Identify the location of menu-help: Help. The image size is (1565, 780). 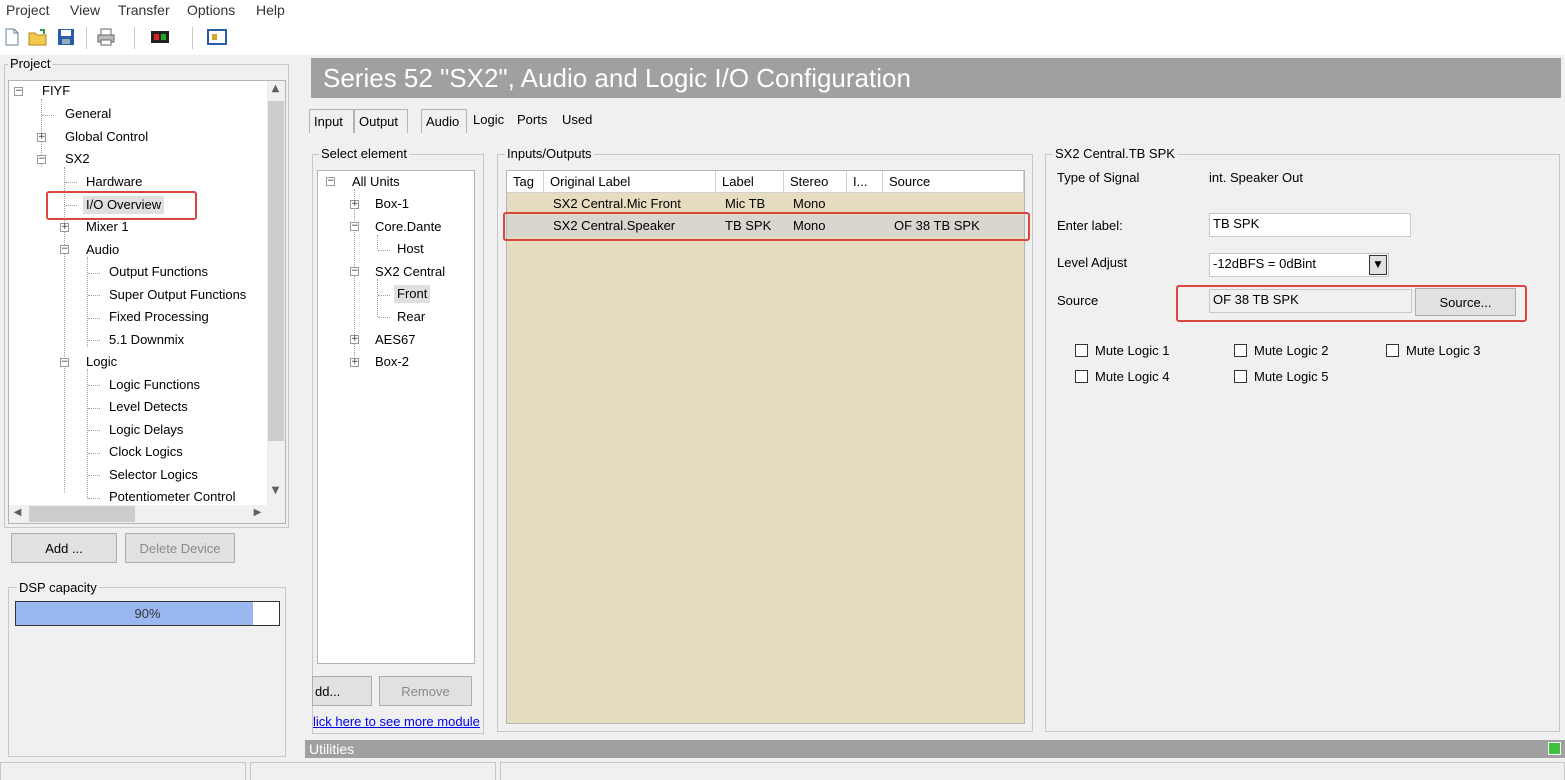
(270, 10).